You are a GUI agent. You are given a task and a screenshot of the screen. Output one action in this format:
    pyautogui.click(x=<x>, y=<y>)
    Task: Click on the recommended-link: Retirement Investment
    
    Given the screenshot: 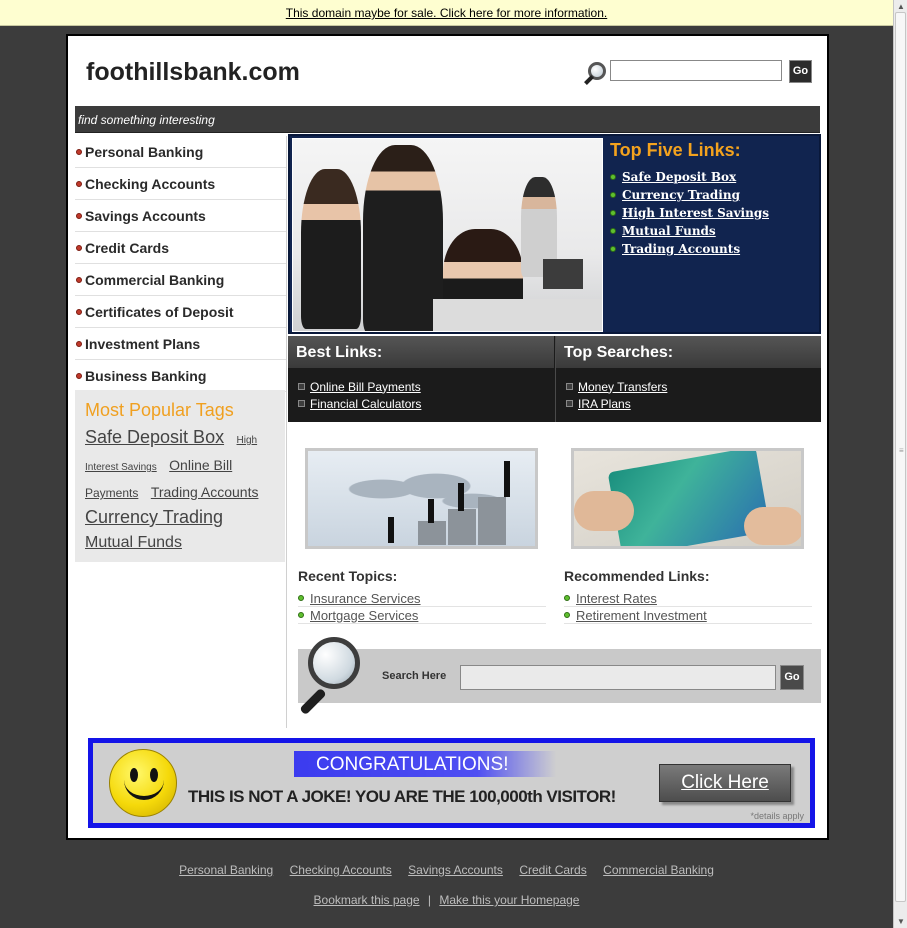 What is the action you would take?
    pyautogui.click(x=641, y=615)
    